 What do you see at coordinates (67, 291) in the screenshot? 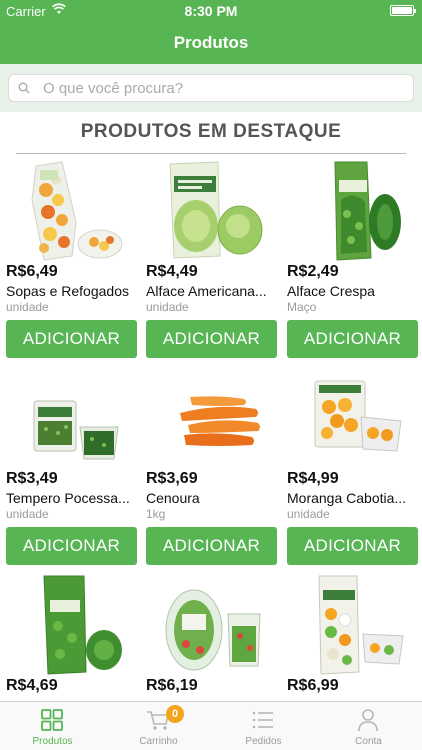
I see `product-name: Sopas e Refogados` at bounding box center [67, 291].